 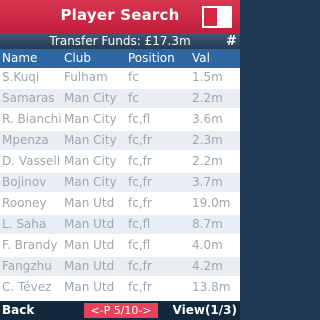 I want to click on flag-icon, so click(x=217, y=17).